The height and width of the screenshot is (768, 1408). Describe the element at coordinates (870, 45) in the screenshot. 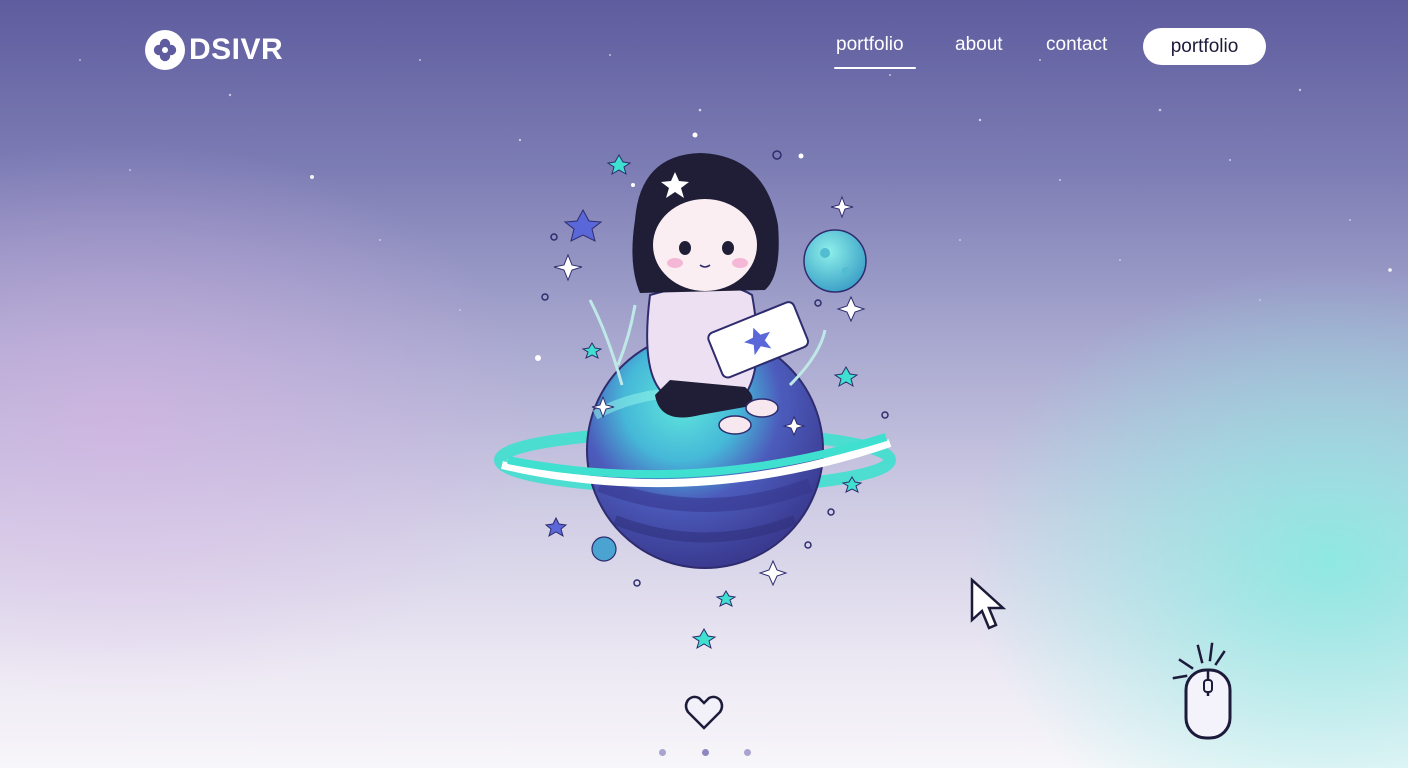

I see `nav-link-portfolio: portfolio` at that location.